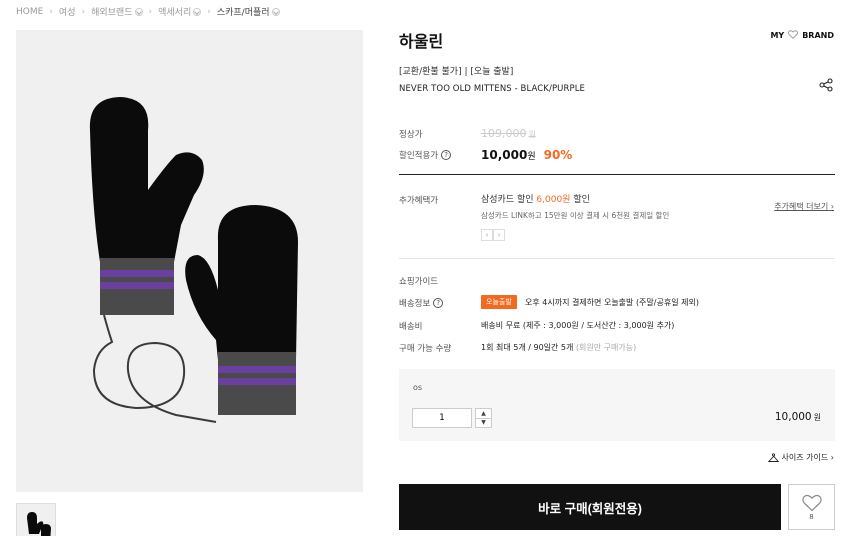 Image resolution: width=850 pixels, height=536 pixels. Describe the element at coordinates (419, 282) in the screenshot. I see `shopping-guide-title: 쇼핑가이드` at that location.